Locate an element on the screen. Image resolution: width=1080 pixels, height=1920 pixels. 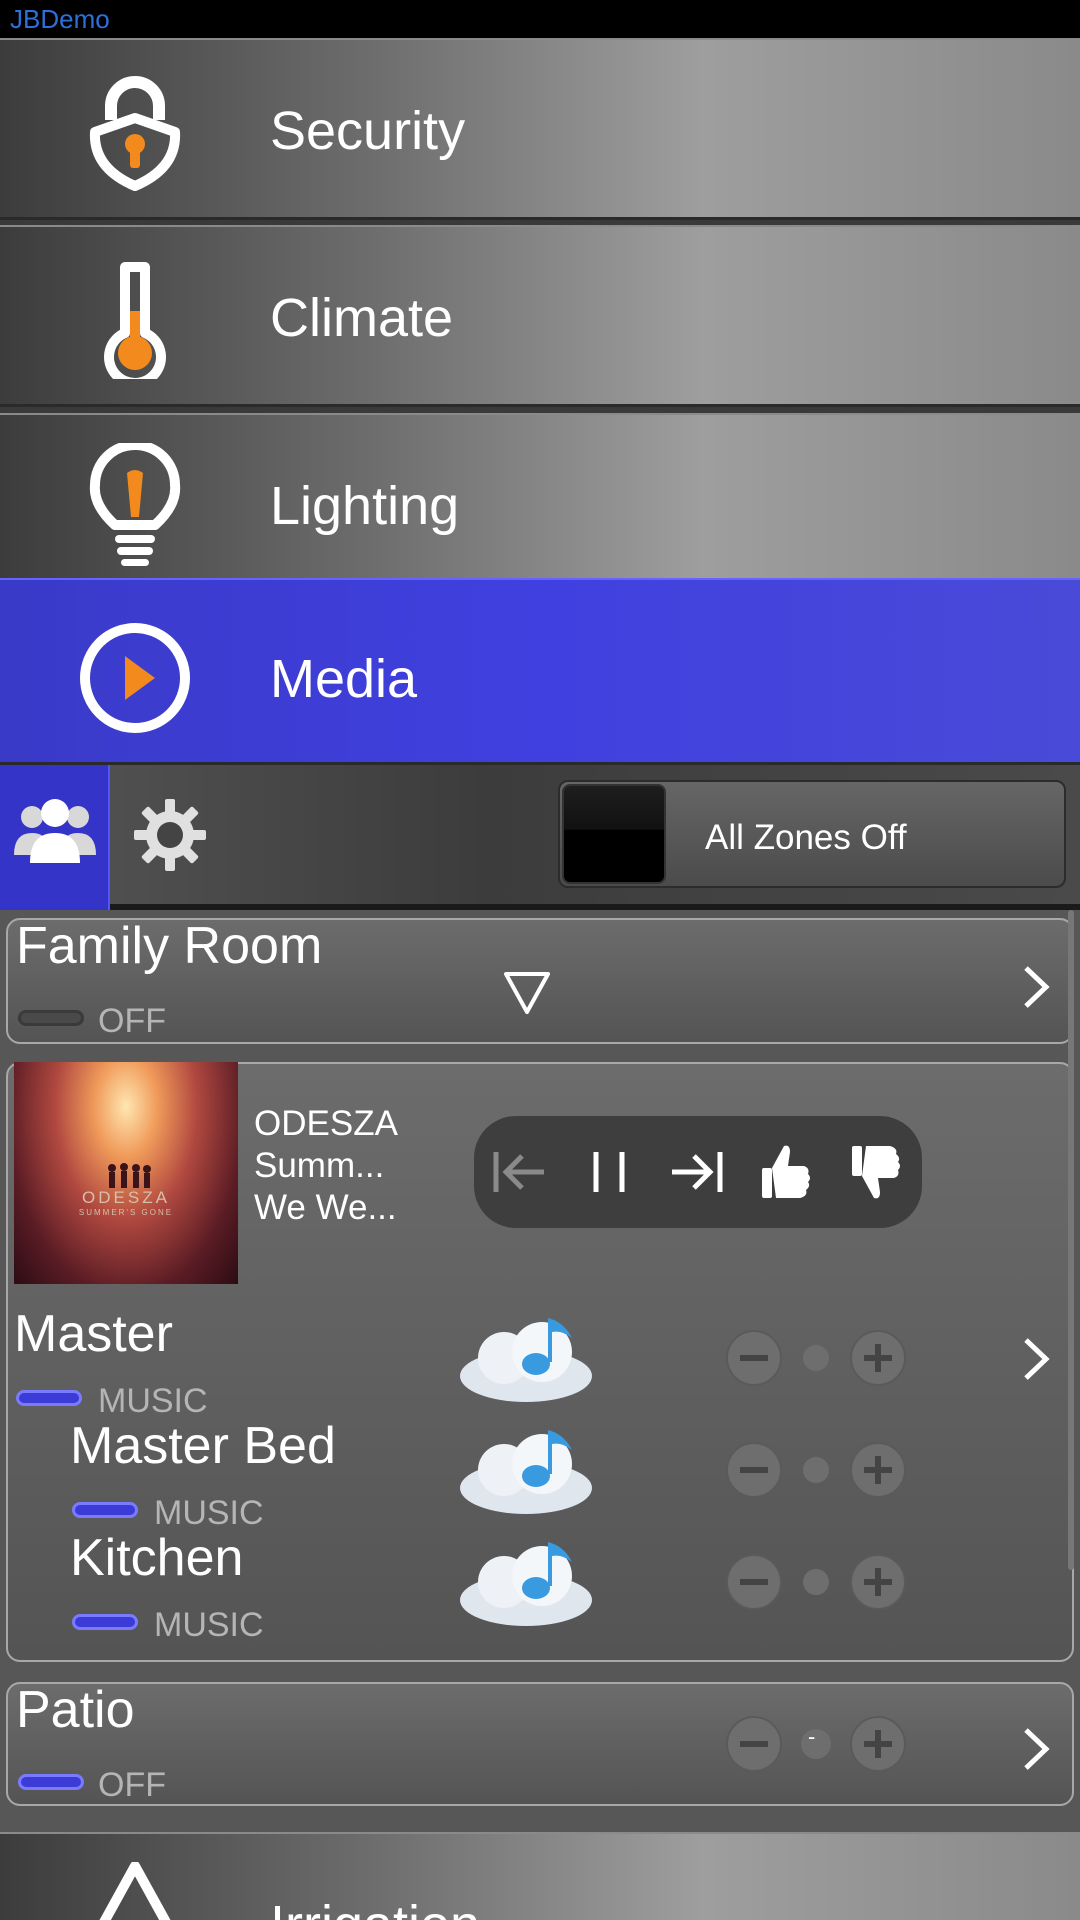
thumbs-down-icon is located at coordinates (877, 1172).